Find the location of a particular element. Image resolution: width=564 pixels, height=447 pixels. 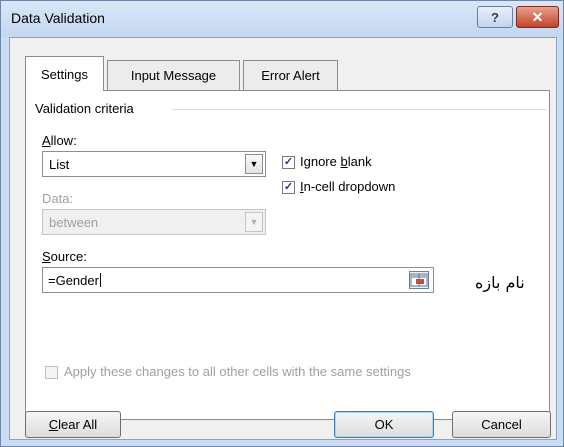

close-icon: ✕ is located at coordinates (537, 16).